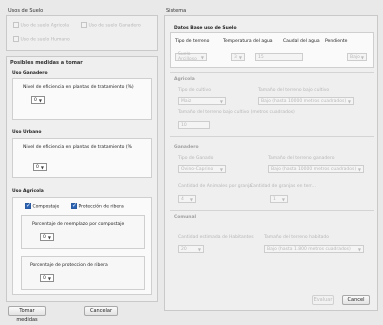 The height and width of the screenshot is (325, 383). What do you see at coordinates (216, 237) in the screenshot?
I see `sis-comunal-l1: Cantidad estimada de Habitantes` at bounding box center [216, 237].